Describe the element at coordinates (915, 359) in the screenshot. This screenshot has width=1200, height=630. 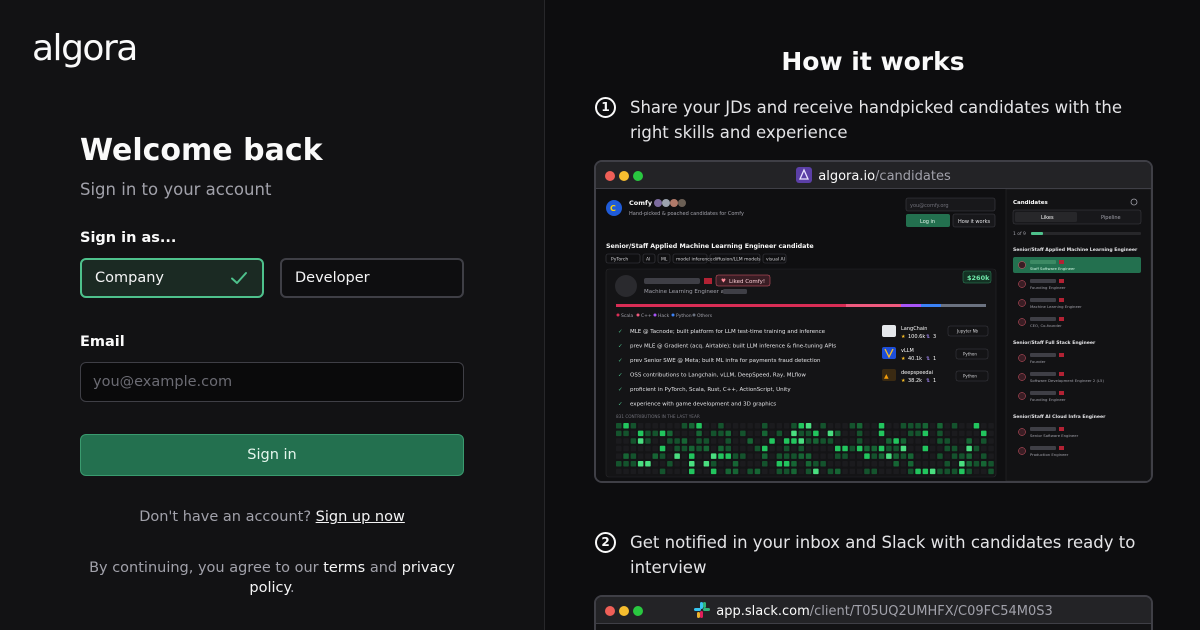
I see `repo-stars: 40.1k` at that location.